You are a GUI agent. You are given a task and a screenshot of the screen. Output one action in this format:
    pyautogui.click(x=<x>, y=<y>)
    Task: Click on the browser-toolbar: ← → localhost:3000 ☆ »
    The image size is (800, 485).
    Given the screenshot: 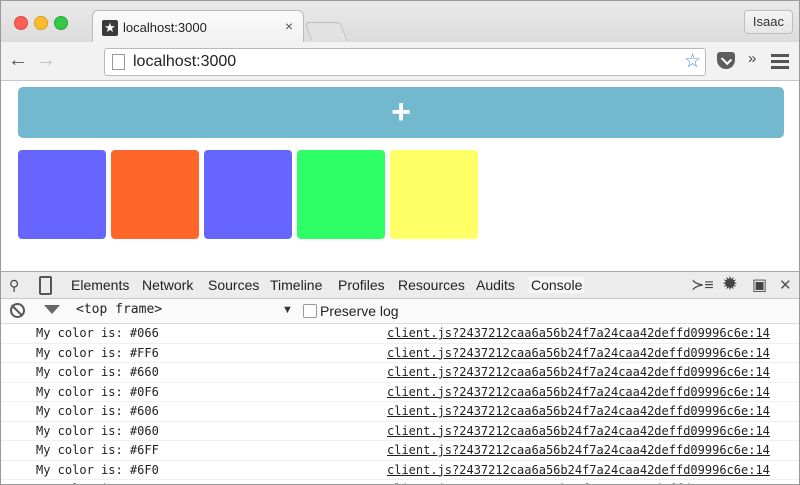 What is the action you would take?
    pyautogui.click(x=400, y=61)
    